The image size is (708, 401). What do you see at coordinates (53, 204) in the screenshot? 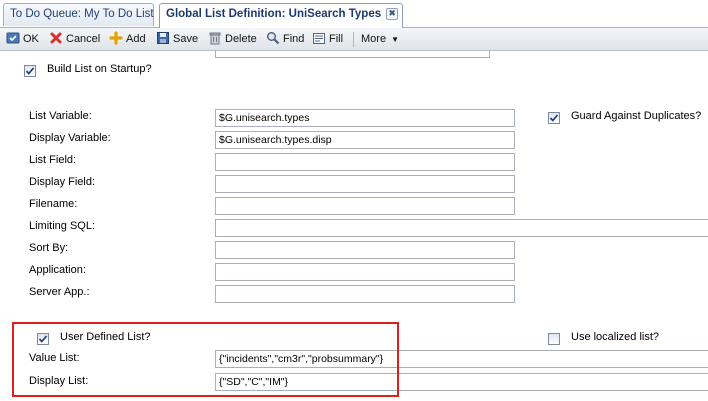
I see `filename-label: Filename:` at bounding box center [53, 204].